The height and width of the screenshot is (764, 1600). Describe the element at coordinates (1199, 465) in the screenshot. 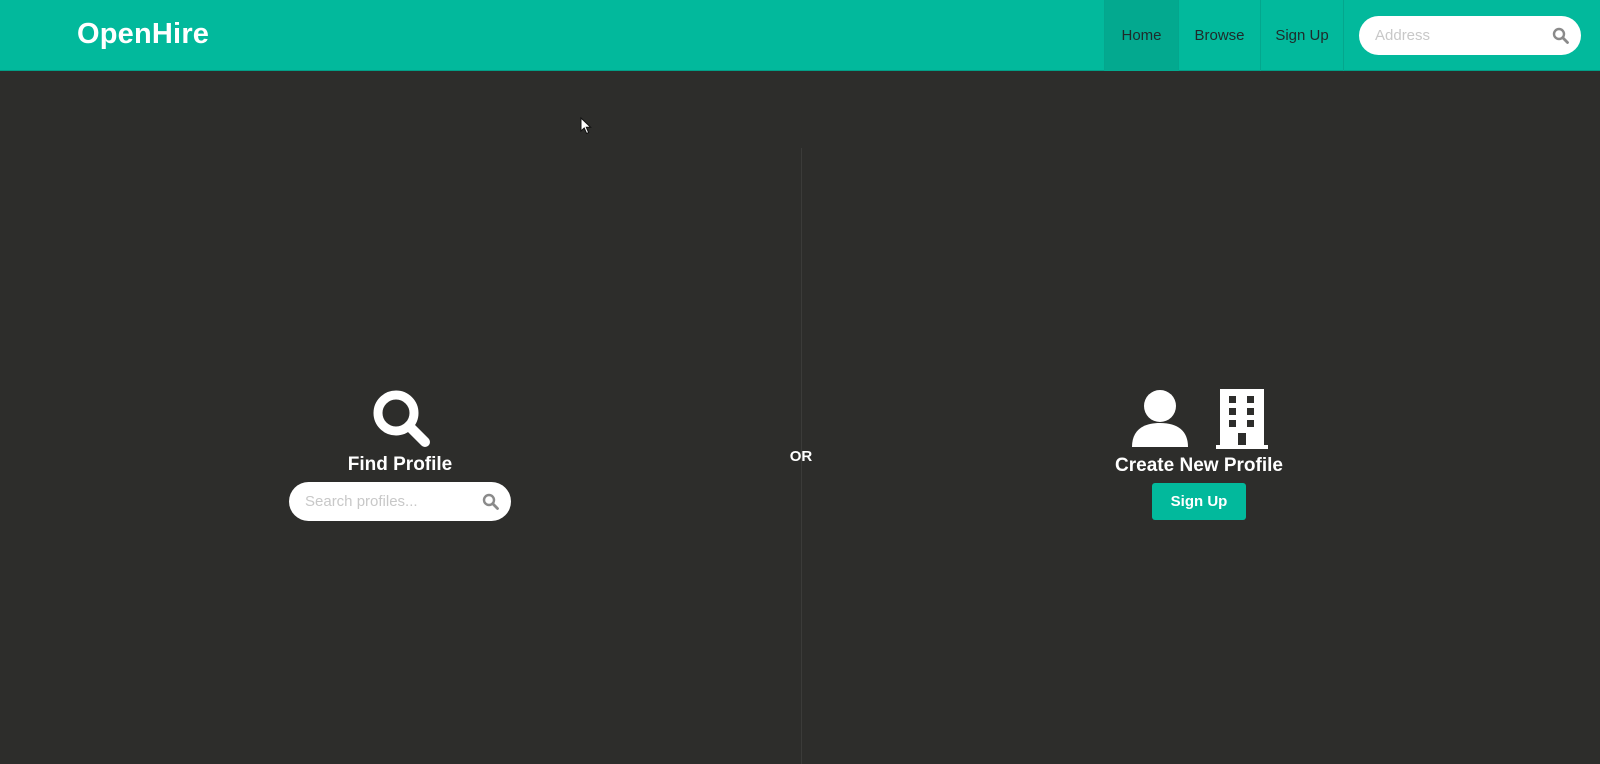

I see `create-profile-title: Create New Profile` at that location.